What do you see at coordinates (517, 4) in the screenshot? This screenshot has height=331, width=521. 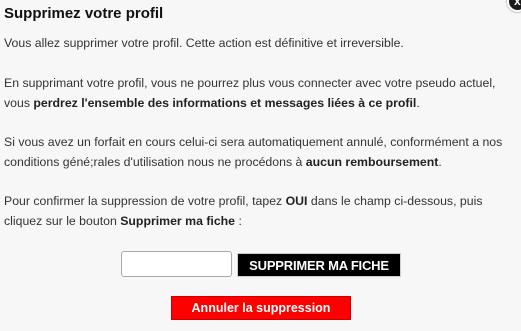 I see `close-icon: x` at bounding box center [517, 4].